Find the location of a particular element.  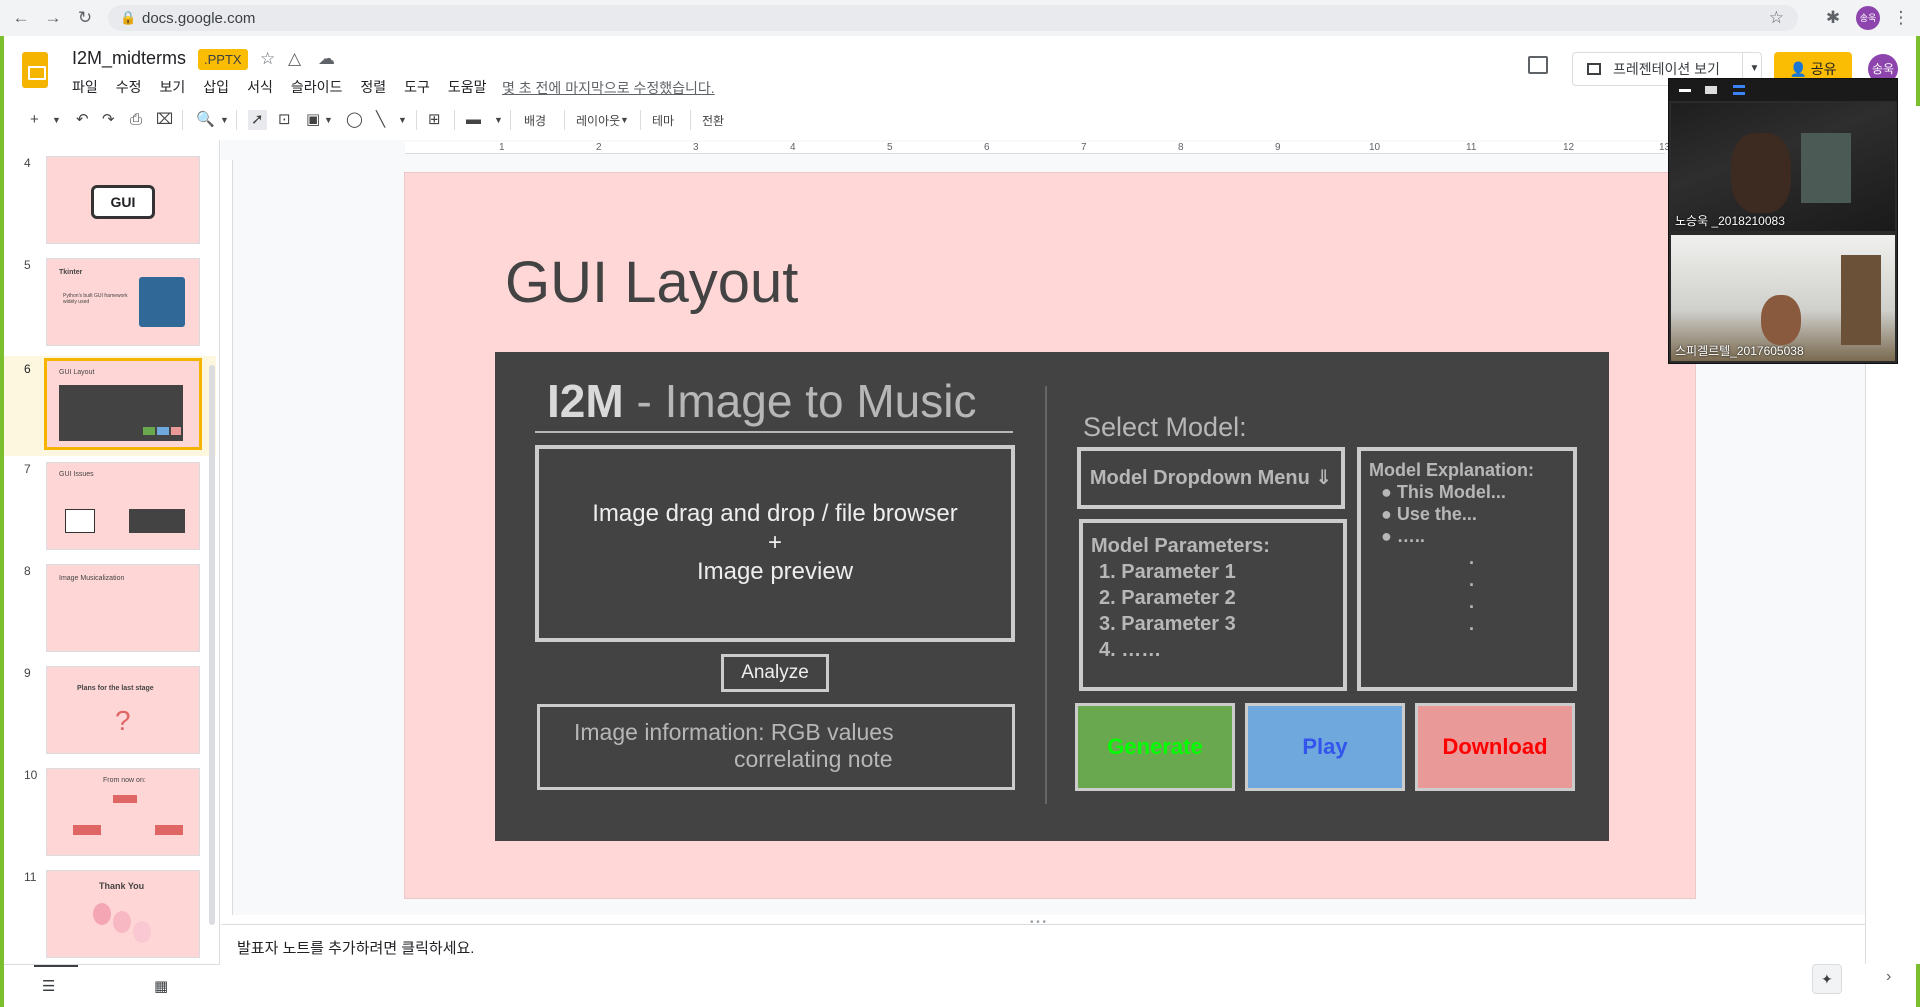

paint-format-icon: ⌧ is located at coordinates (164, 120).